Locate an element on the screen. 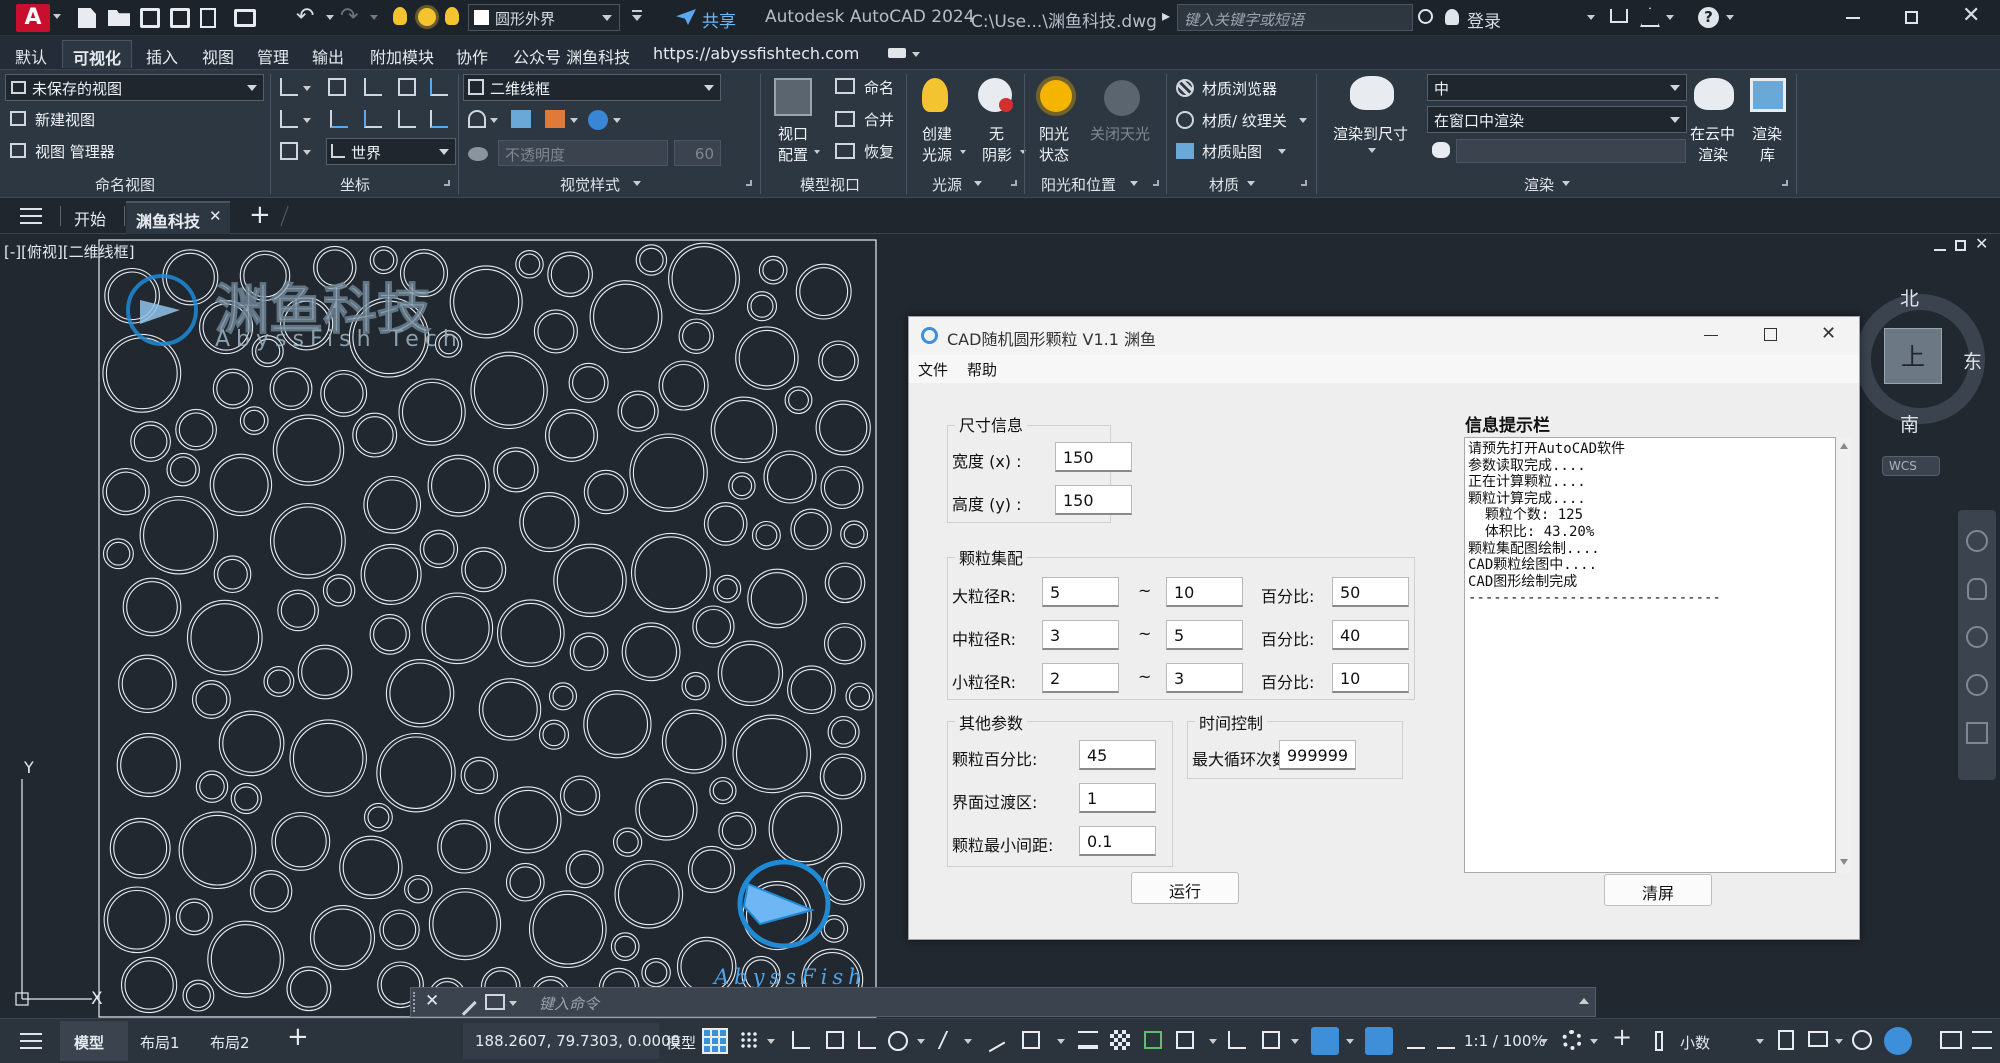  login-dropdown-icon is located at coordinates (1591, 17).